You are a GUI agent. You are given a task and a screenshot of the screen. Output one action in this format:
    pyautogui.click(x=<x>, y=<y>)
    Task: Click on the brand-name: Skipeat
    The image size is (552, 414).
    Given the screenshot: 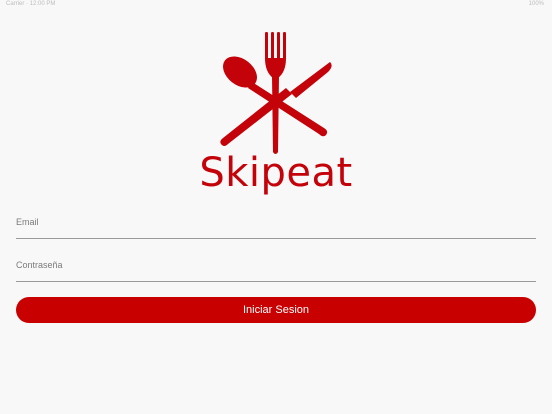 What is the action you would take?
    pyautogui.click(x=276, y=173)
    